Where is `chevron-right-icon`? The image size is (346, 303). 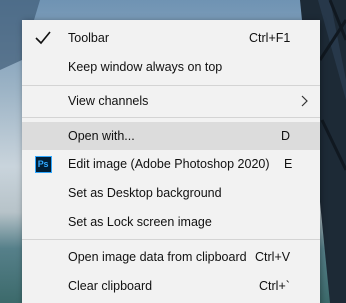
chevron-right-icon is located at coordinates (305, 101).